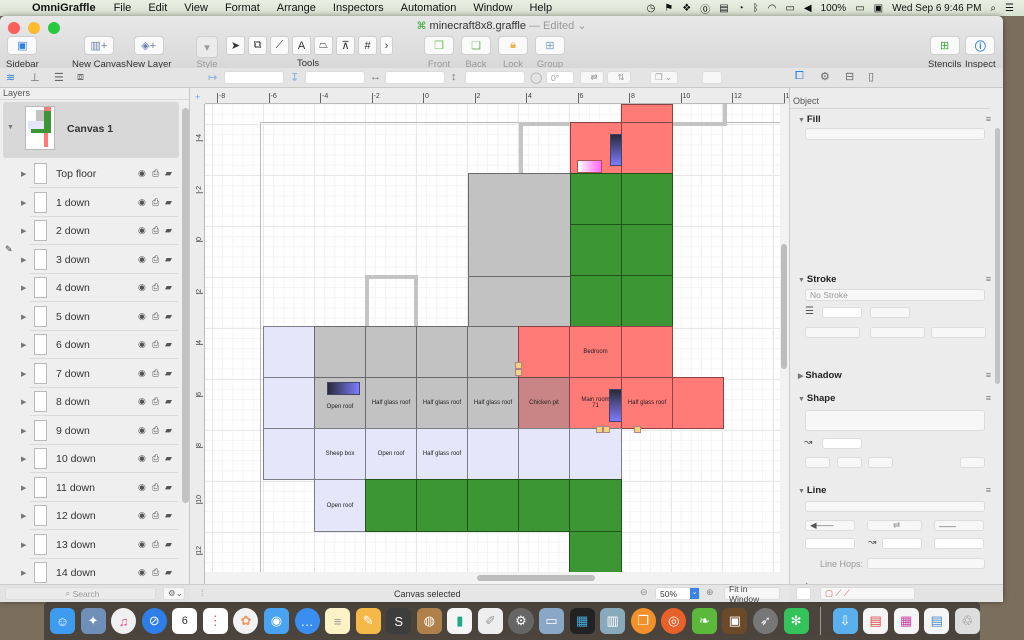 The height and width of the screenshot is (640, 1024). Describe the element at coordinates (148, 53) in the screenshot. I see `new-layer-button: ◈+ New Layer` at that location.